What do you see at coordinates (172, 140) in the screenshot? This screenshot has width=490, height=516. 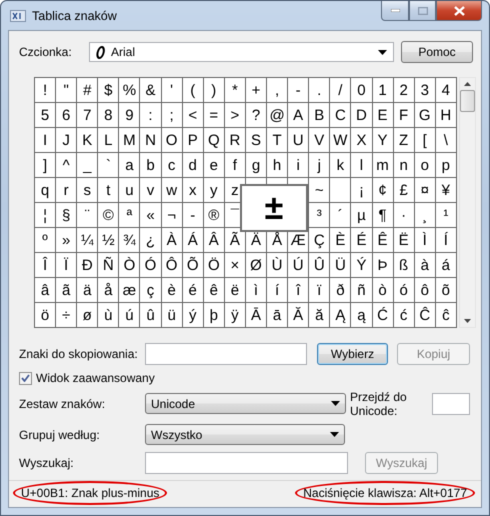 I see `character-cell: O` at bounding box center [172, 140].